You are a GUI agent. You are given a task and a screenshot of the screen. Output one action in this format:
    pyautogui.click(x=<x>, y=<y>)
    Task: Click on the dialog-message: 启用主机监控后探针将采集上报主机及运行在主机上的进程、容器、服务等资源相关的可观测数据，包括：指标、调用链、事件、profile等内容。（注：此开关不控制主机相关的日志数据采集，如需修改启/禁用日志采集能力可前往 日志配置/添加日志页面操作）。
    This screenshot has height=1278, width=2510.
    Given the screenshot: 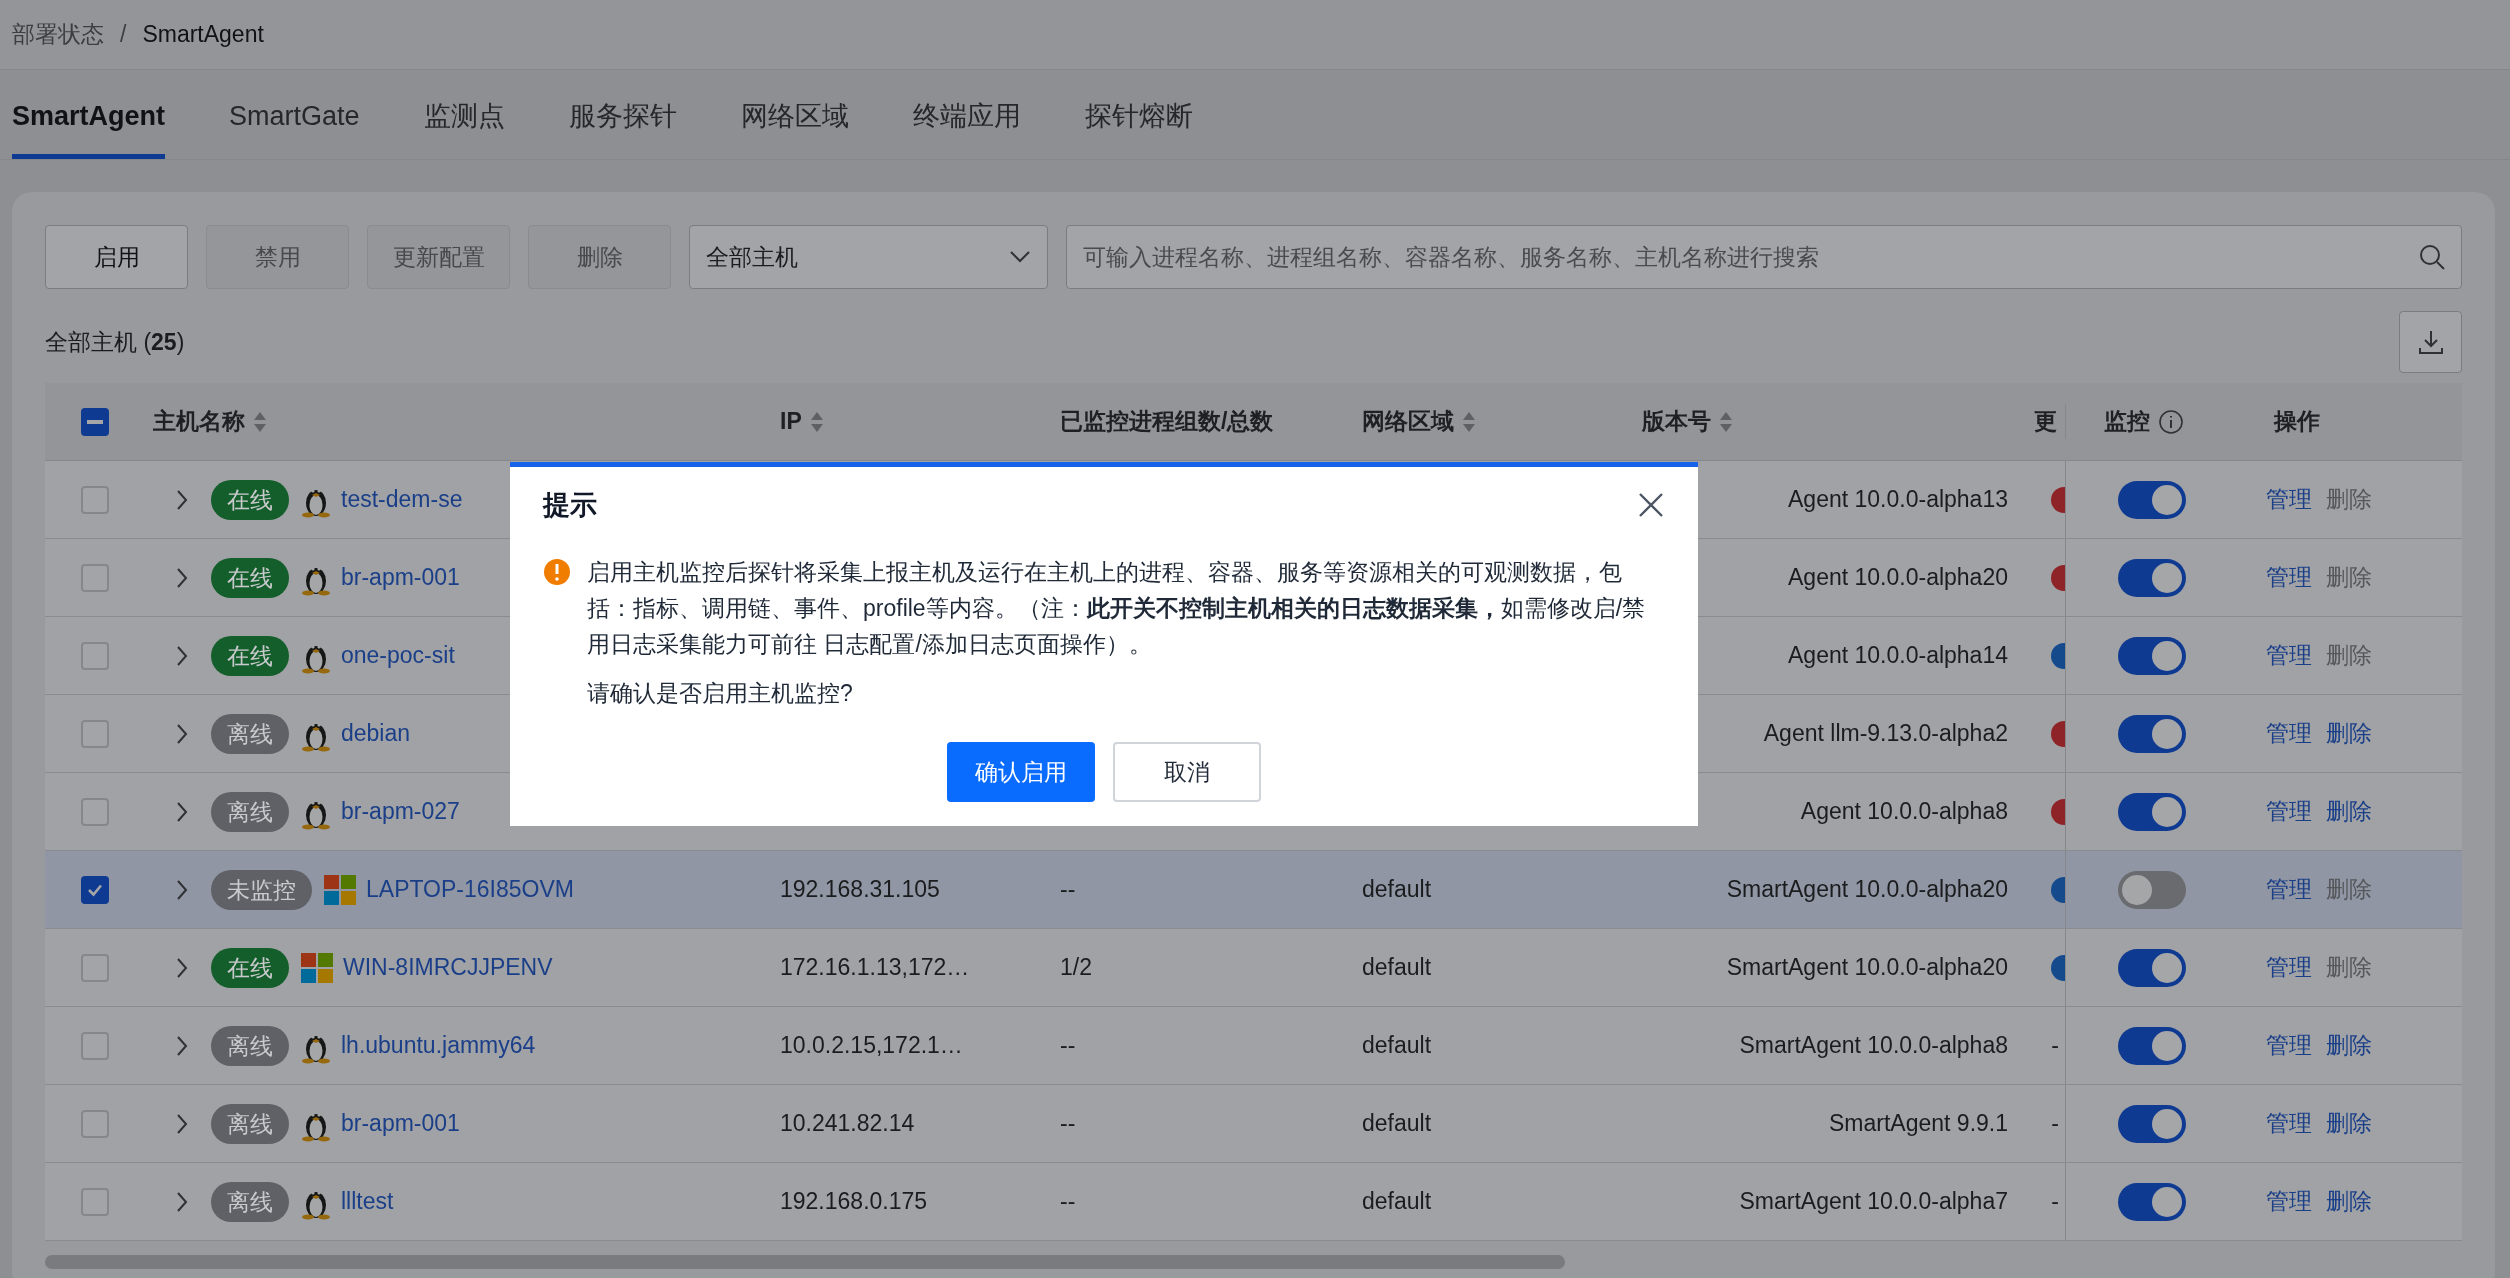 What is the action you would take?
    pyautogui.click(x=1117, y=608)
    